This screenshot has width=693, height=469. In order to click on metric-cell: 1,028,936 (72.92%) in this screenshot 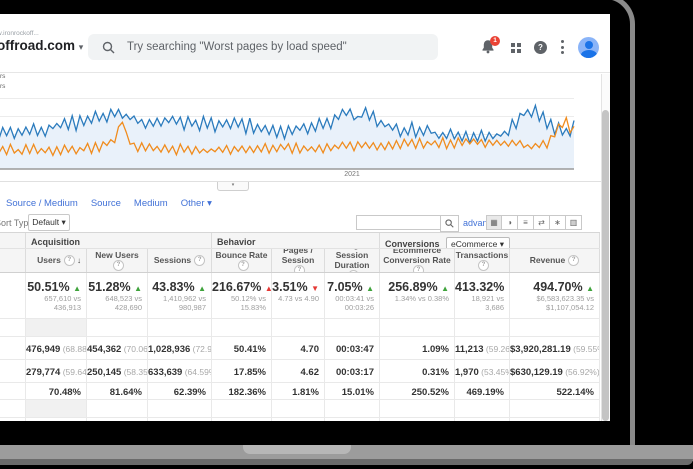, I will do `click(180, 348)`.